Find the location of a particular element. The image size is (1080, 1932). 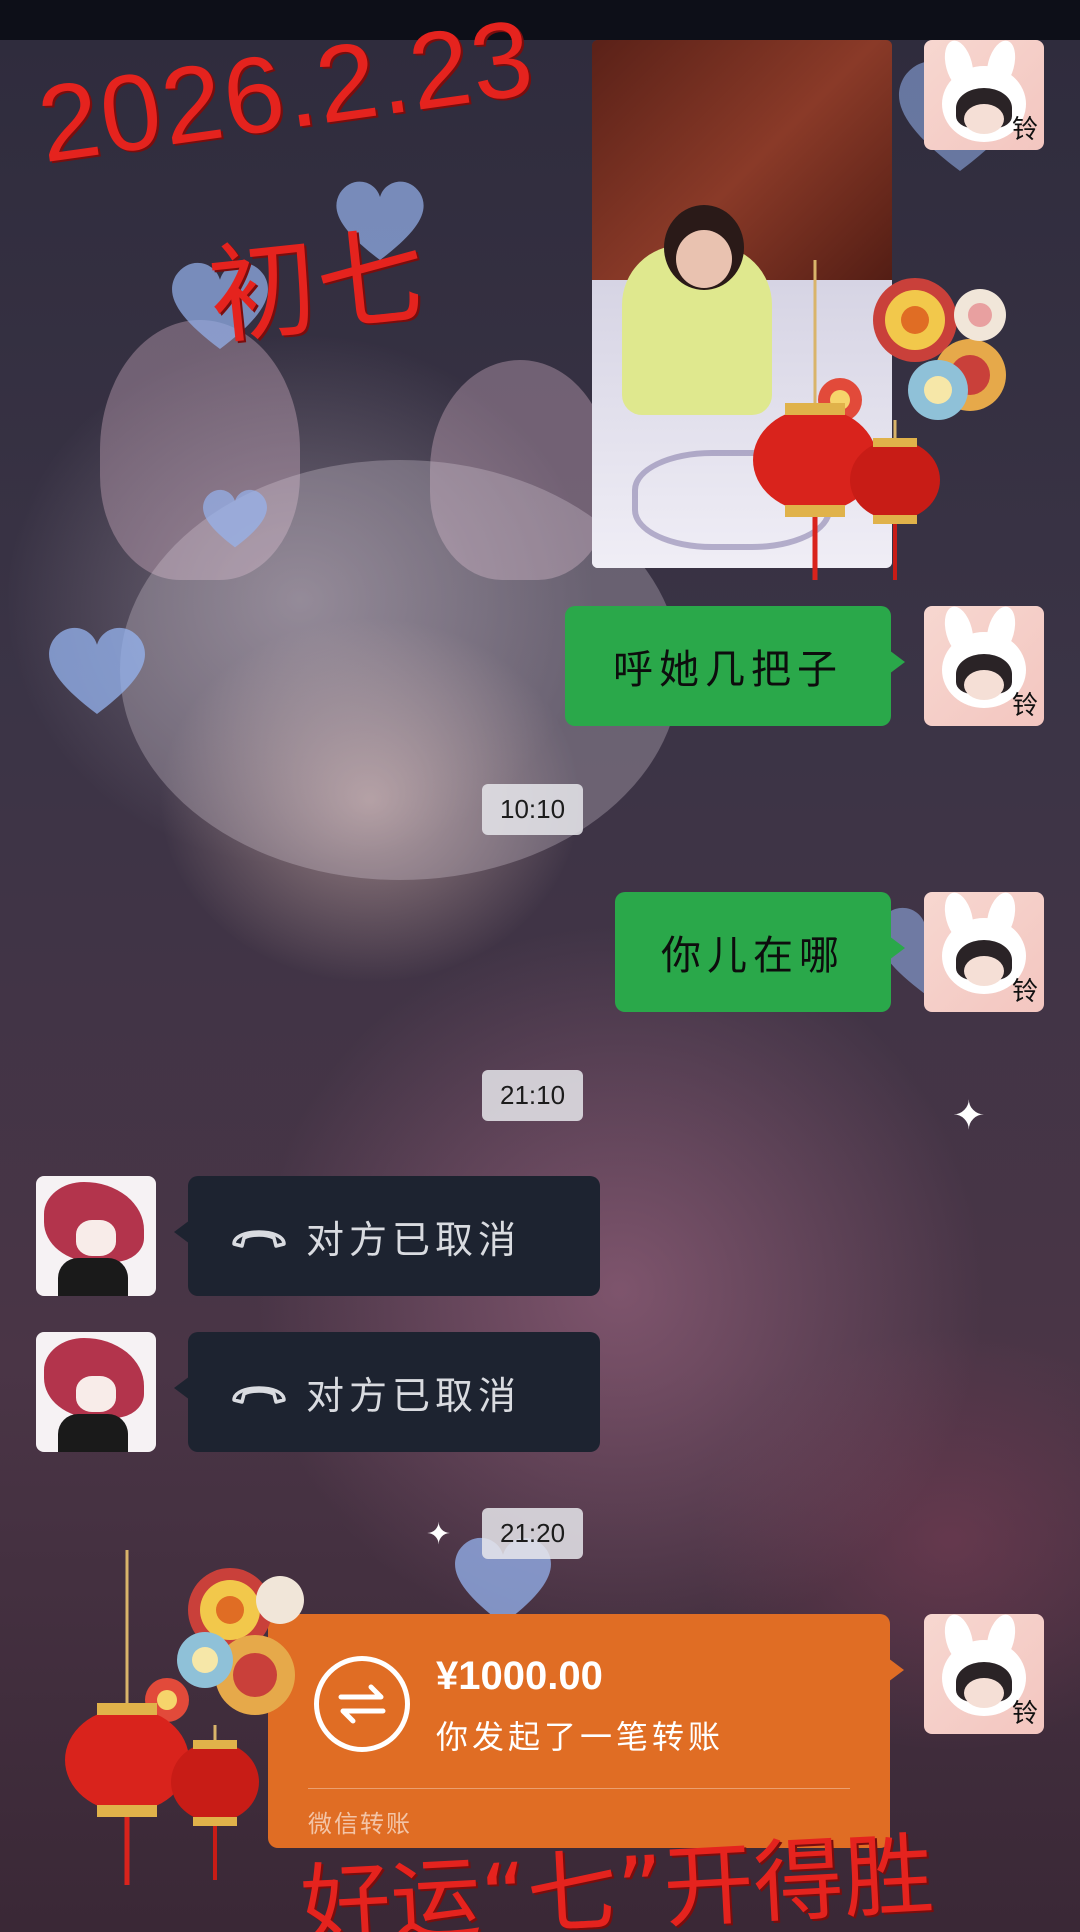

message-text: 呼她几把子 is located at coordinates (728, 670).